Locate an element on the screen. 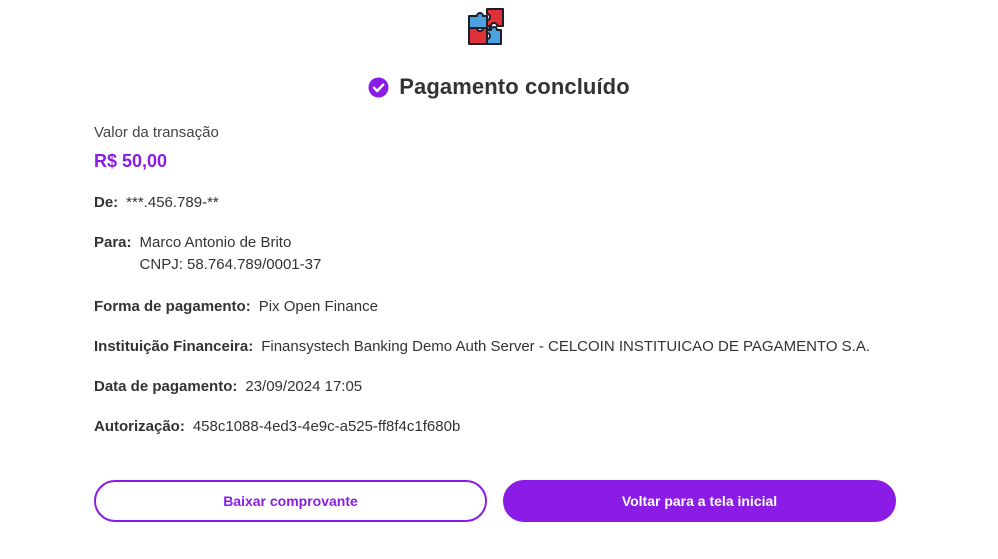 The height and width of the screenshot is (559, 998). payment-date-row: Data de pagamento: 23/09/2024 17:05 is located at coordinates (228, 387).